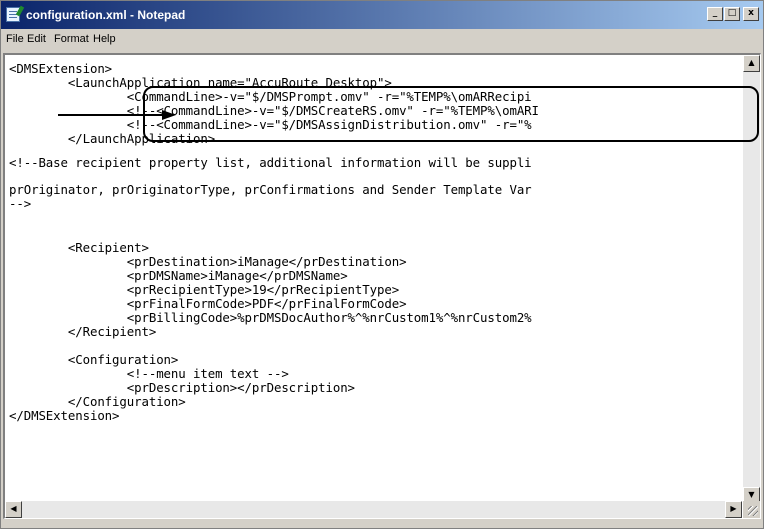 This screenshot has height=529, width=764. I want to click on close-button: x, so click(751, 14).